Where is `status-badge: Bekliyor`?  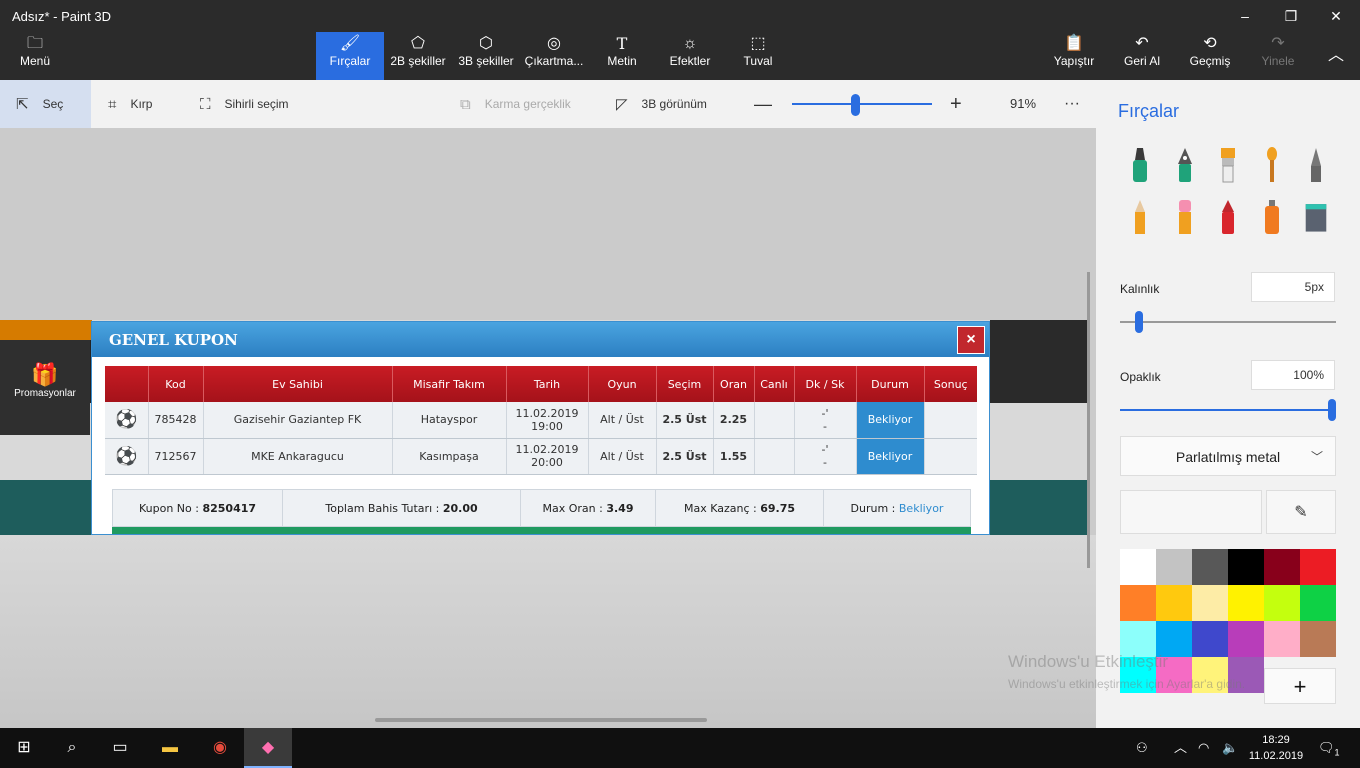
status-badge: Bekliyor is located at coordinates (890, 420).